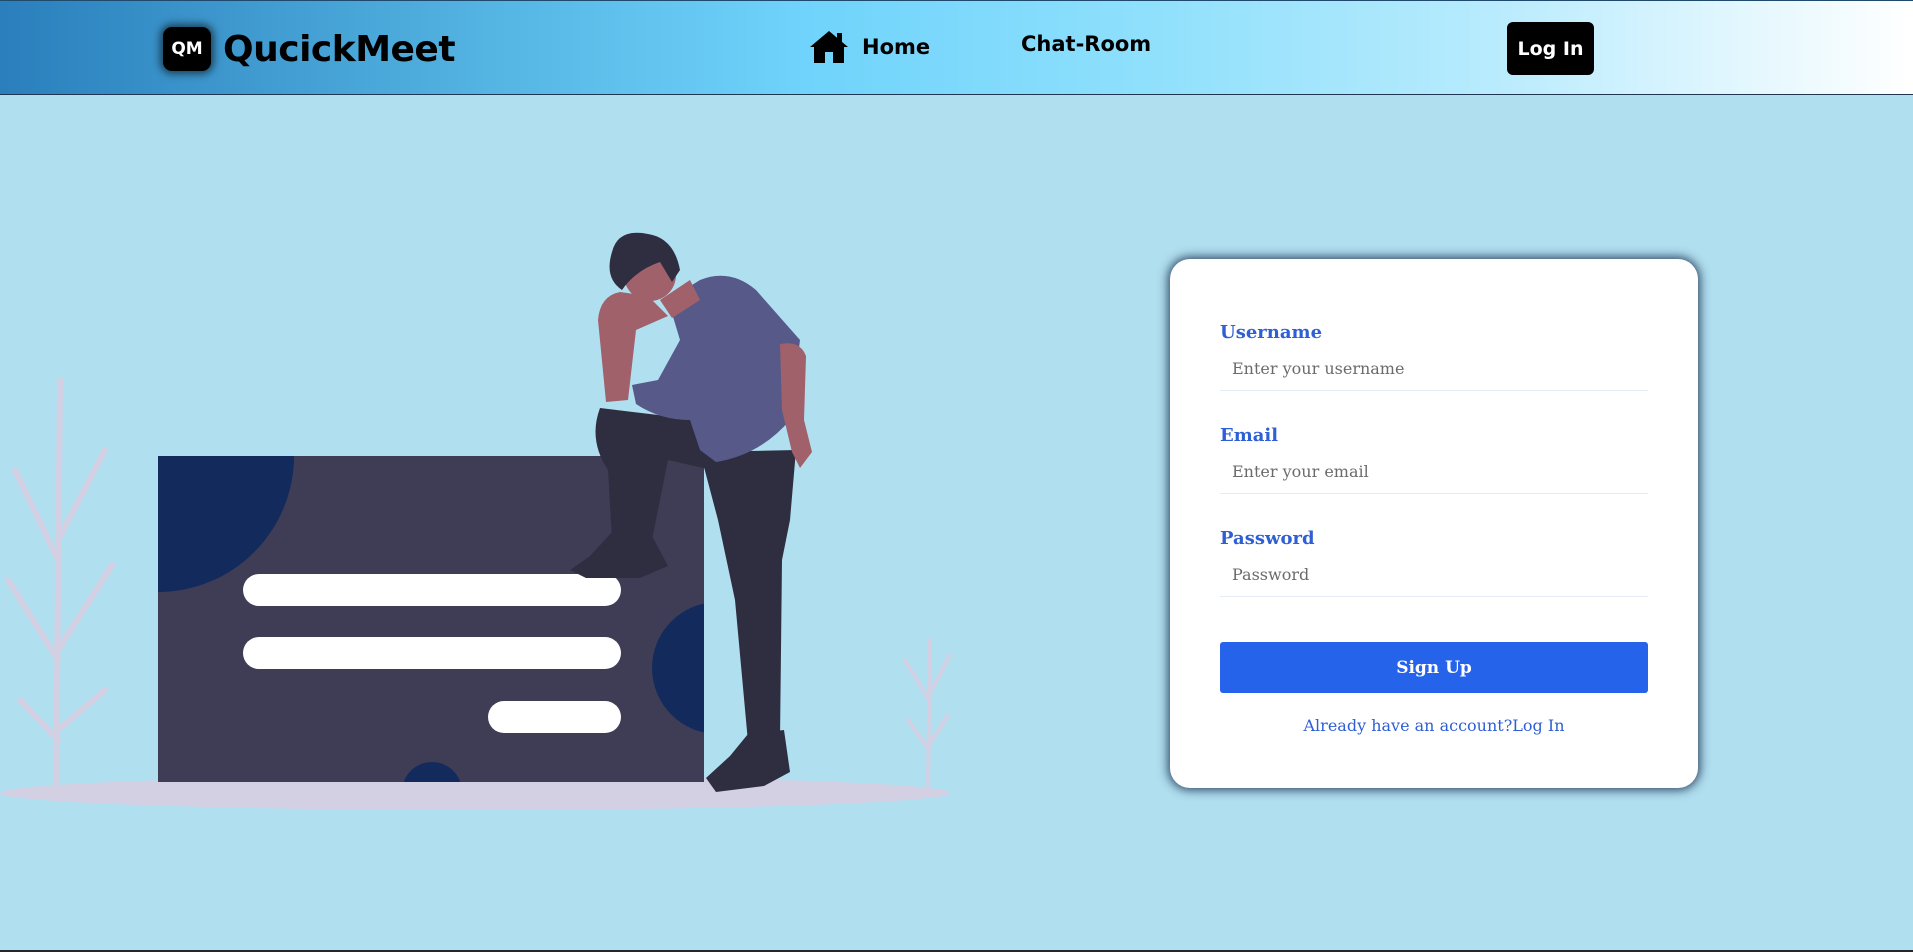 This screenshot has height=952, width=1913. I want to click on brand-name: QucickMeet, so click(339, 49).